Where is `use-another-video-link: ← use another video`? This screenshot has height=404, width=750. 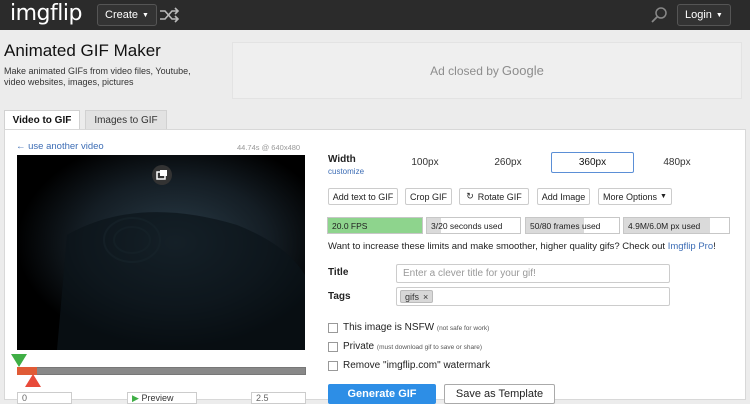 use-another-video-link: ← use another video is located at coordinates (60, 146).